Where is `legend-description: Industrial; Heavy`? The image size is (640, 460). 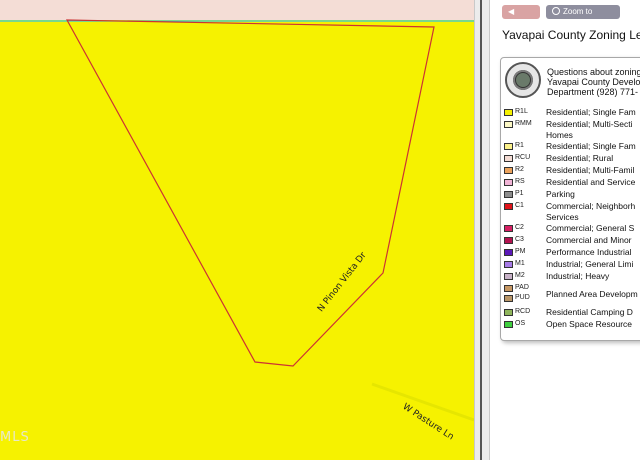
legend-description: Industrial; Heavy is located at coordinates (577, 276).